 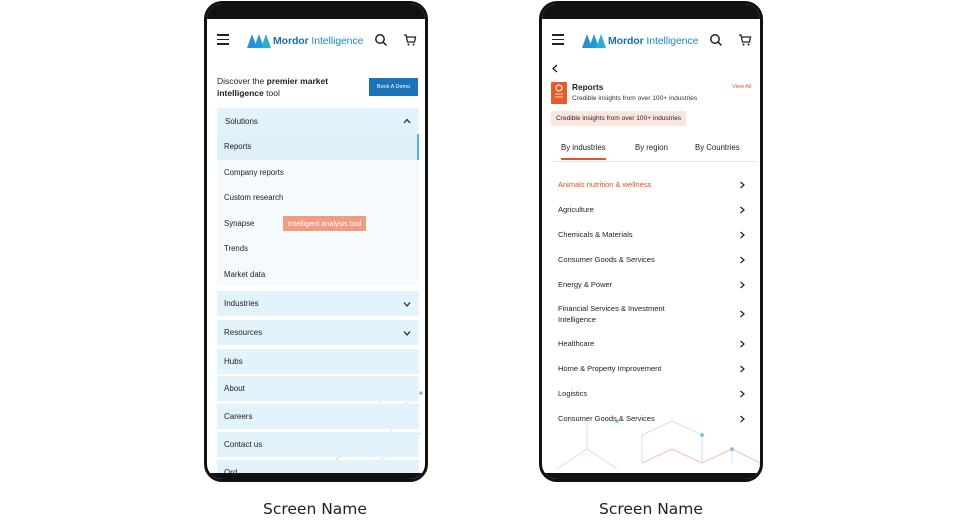 What do you see at coordinates (652, 234) in the screenshot?
I see `industry-item: Chemicals & Materials` at bounding box center [652, 234].